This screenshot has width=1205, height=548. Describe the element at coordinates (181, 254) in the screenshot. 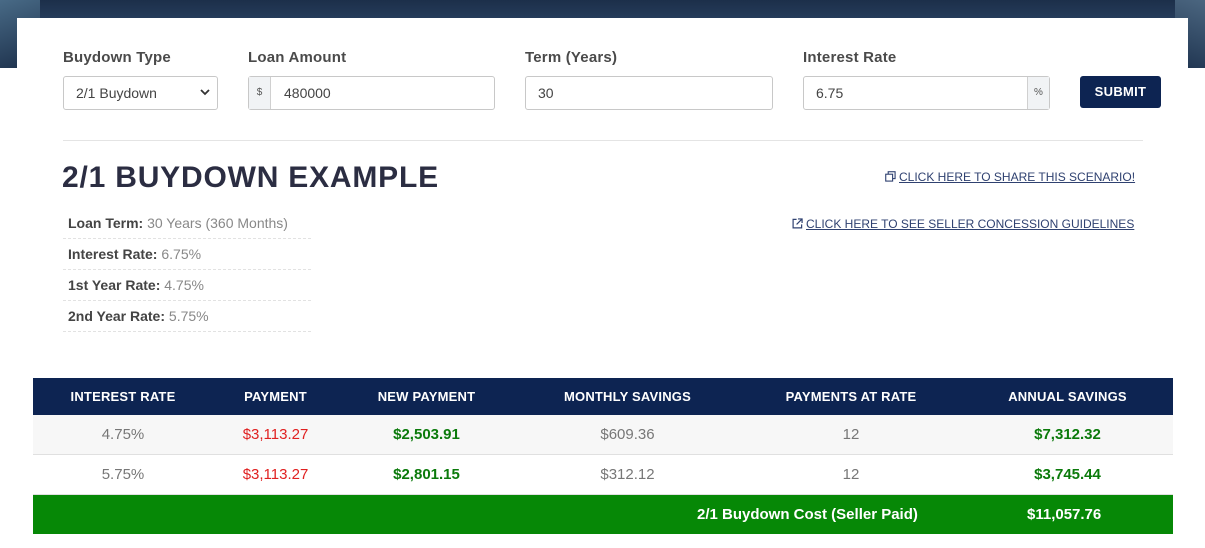

I see `detail-value: 6.75%` at that location.